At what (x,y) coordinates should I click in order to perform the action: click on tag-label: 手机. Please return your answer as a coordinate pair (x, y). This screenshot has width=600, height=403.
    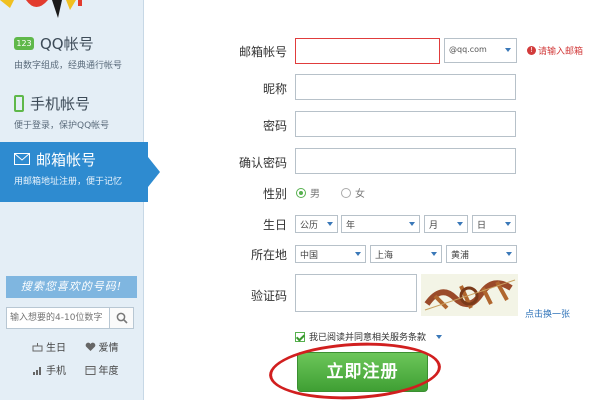
    Looking at the image, I should click on (56, 371).